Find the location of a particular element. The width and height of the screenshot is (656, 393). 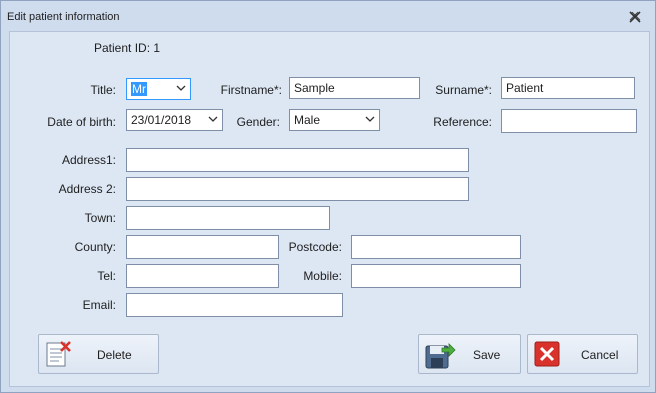

delete-label: Delete is located at coordinates (114, 355).